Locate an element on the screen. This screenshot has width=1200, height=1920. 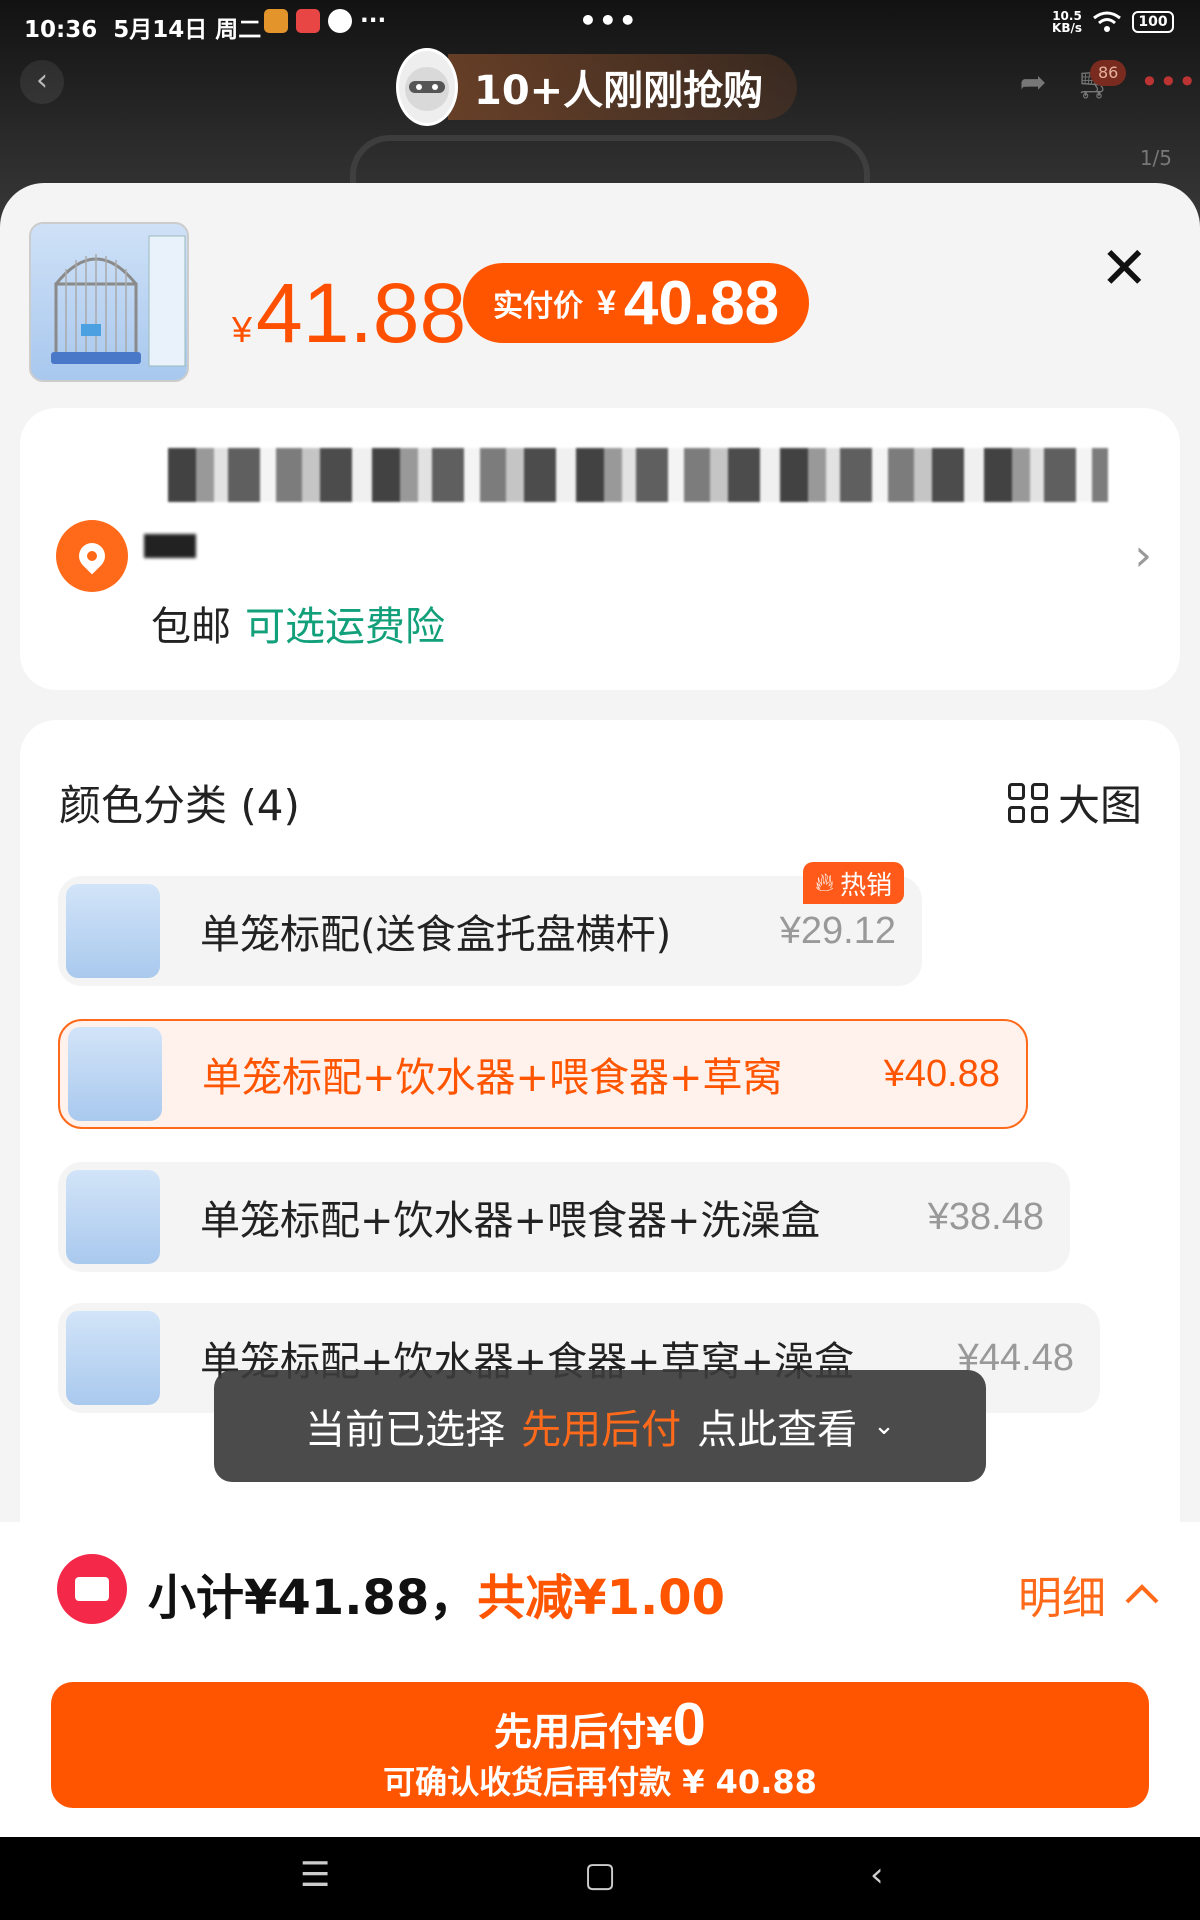
menu-icon: ☰ is located at coordinates (315, 1875).